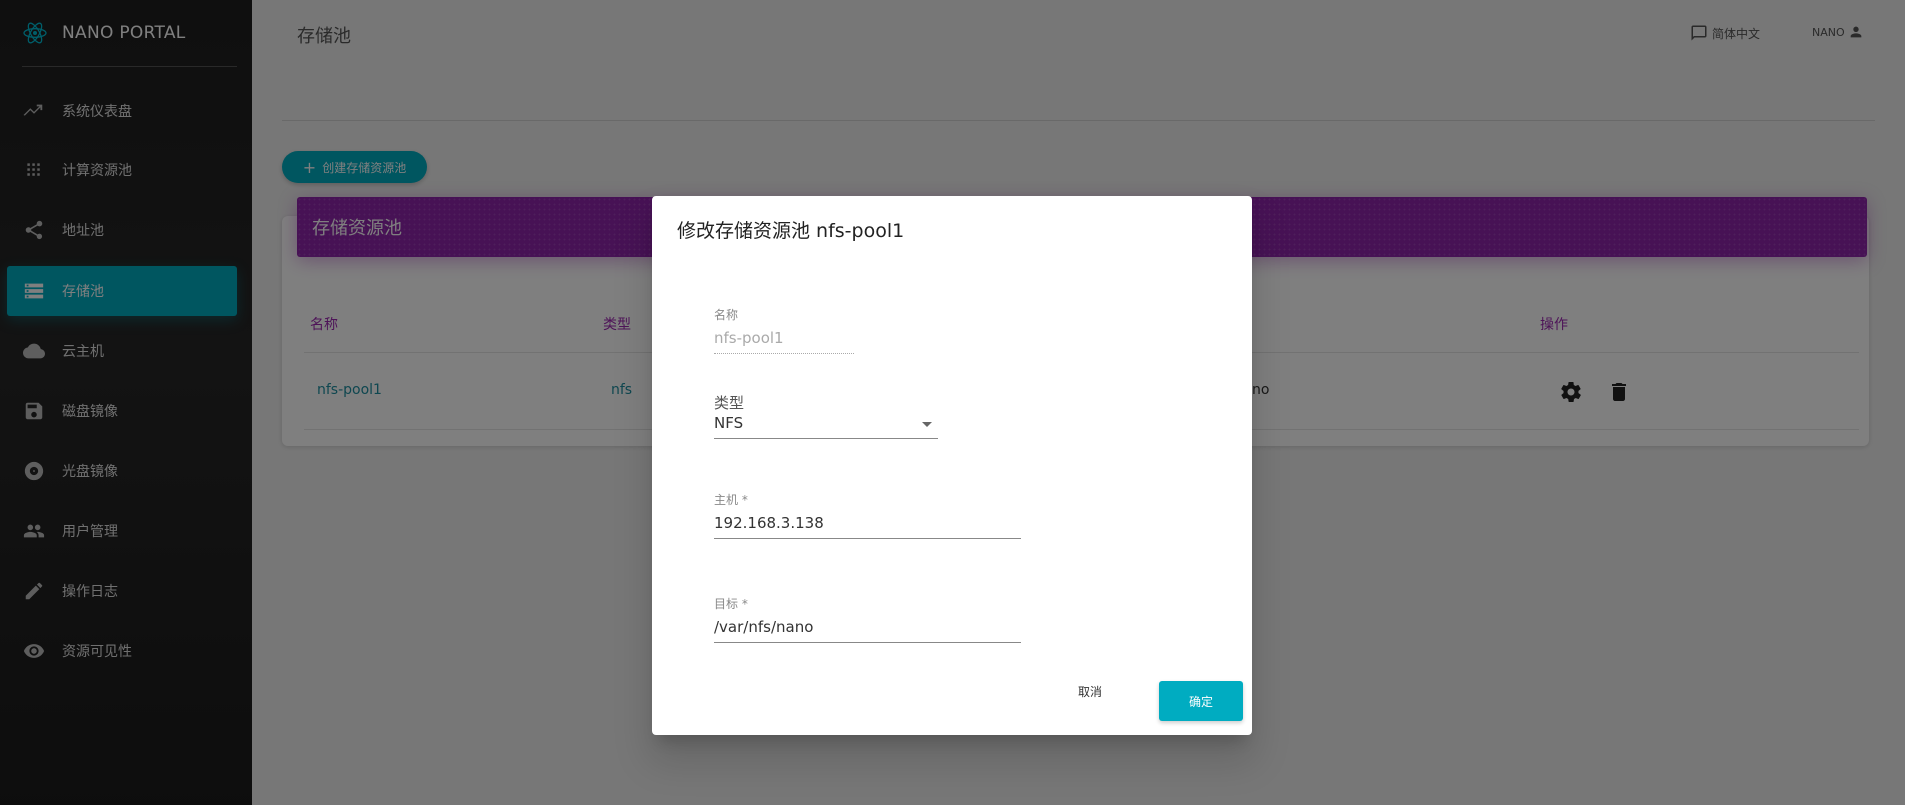 The height and width of the screenshot is (805, 1905). I want to click on type-select: 类型 NFS, so click(826, 415).